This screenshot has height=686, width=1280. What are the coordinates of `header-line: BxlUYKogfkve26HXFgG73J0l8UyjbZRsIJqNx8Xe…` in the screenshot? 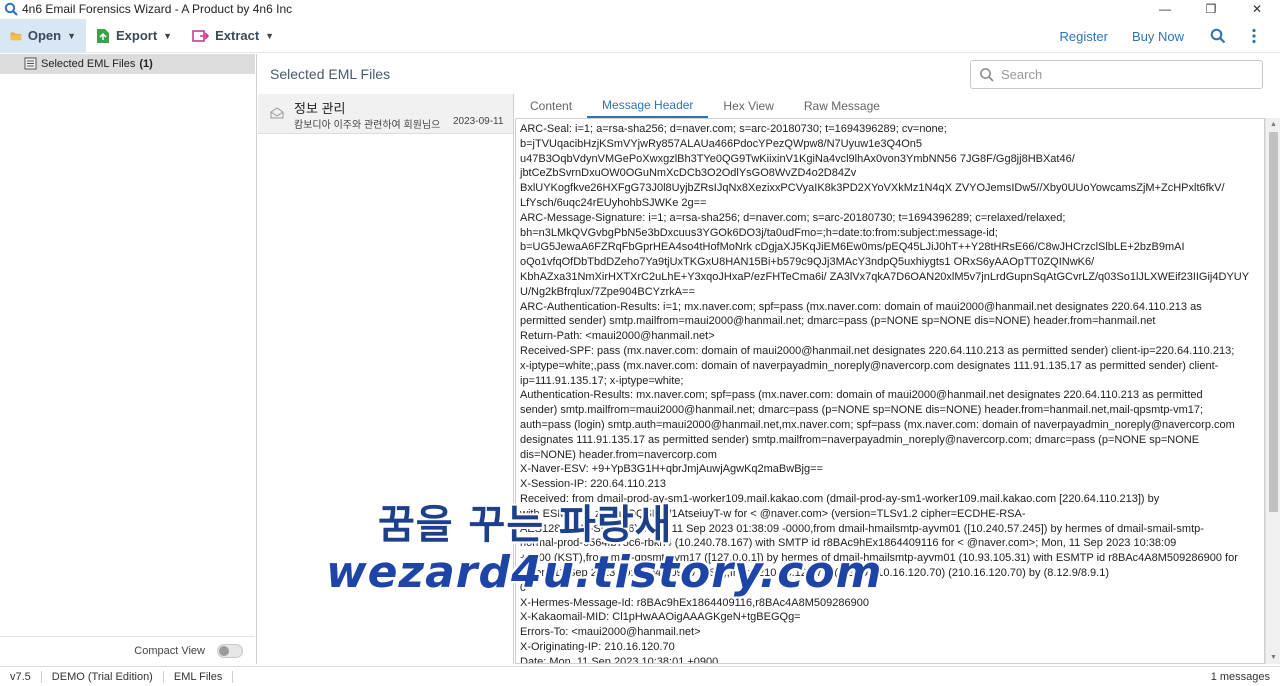 It's located at (872, 188).